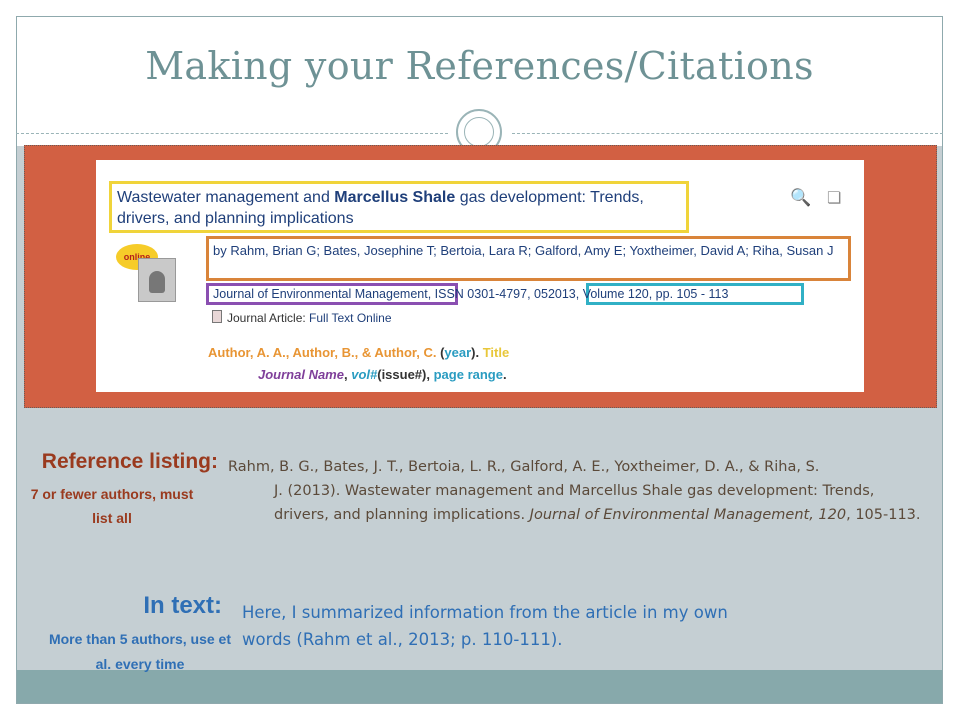 This screenshot has width=960, height=720. Describe the element at coordinates (487, 294) in the screenshot. I see `issn-text: , ISSN 0301-4797, 05` at that location.